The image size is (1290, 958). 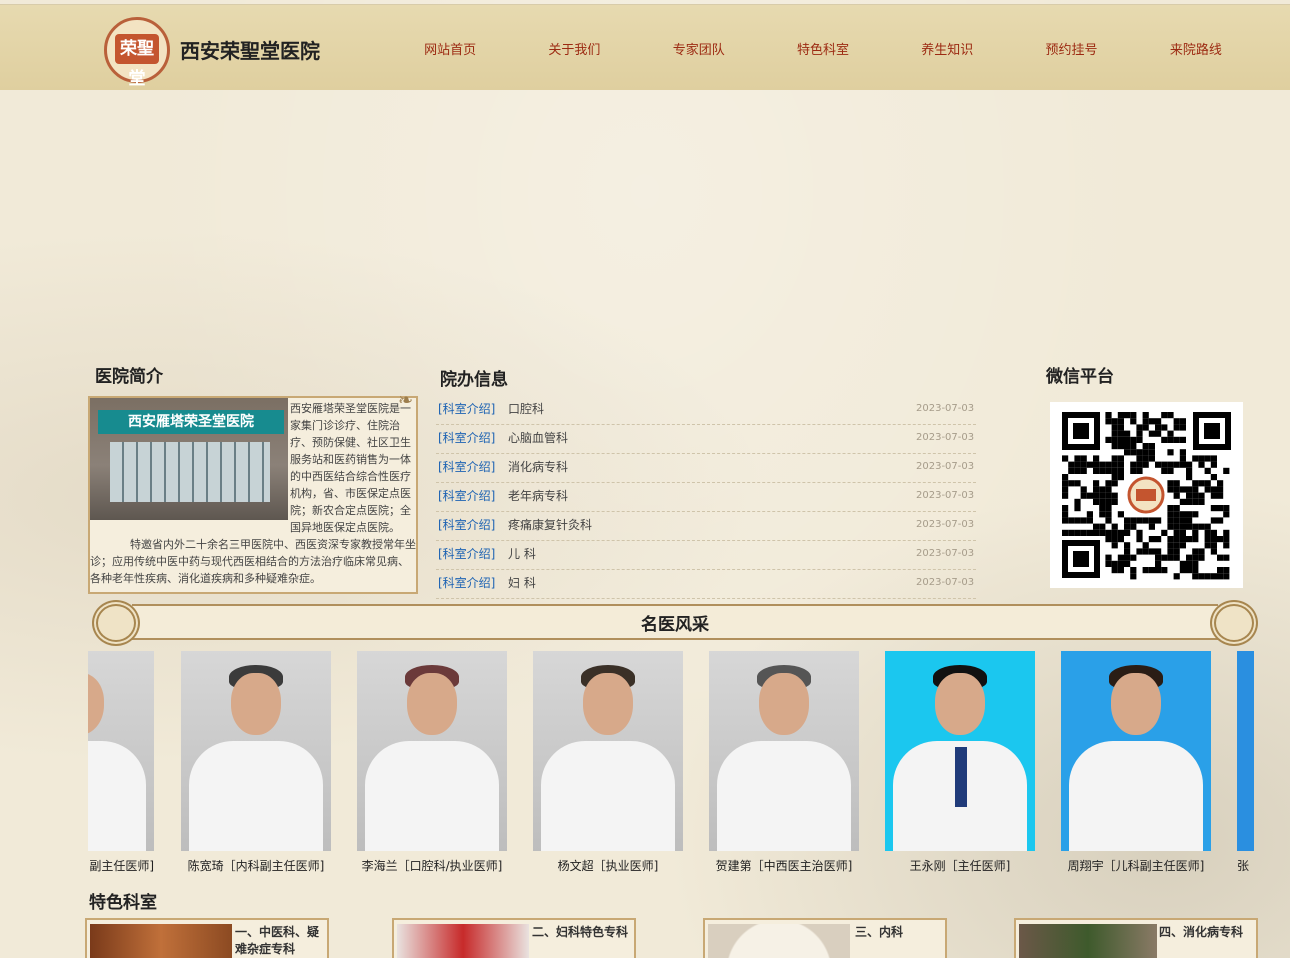 I want to click on news-title-link: 心脑血管科, so click(x=712, y=439).